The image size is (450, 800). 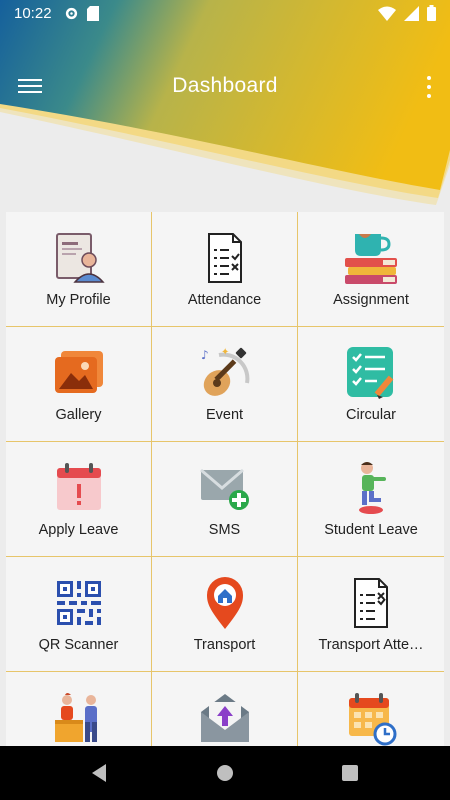 I want to click on walking-student-icon, so click(x=372, y=488).